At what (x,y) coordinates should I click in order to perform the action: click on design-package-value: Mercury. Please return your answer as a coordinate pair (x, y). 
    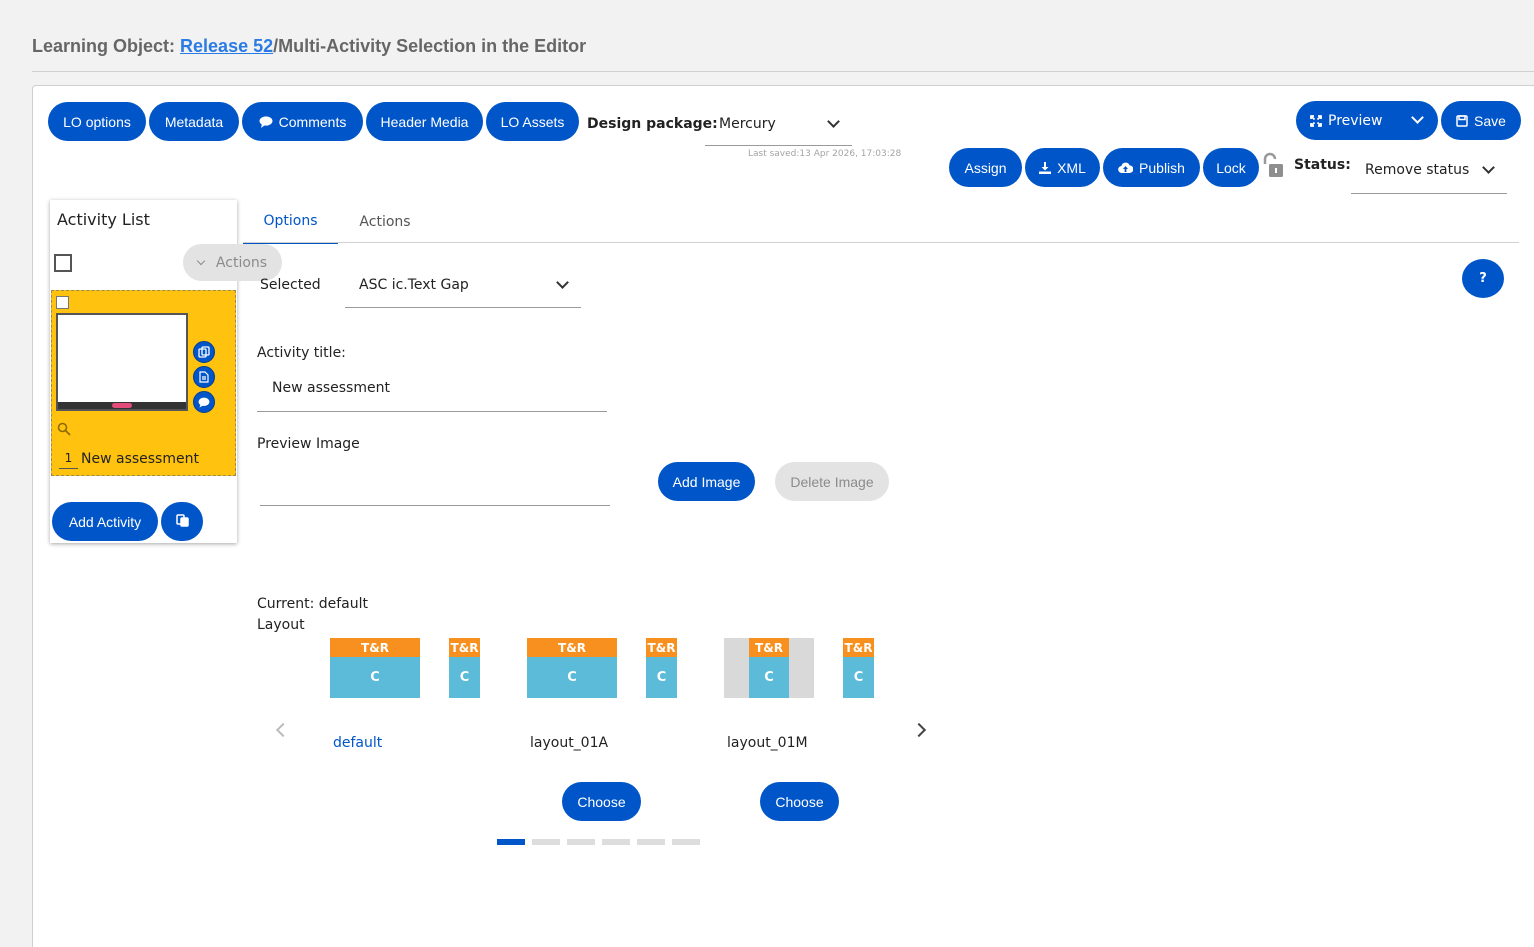
    Looking at the image, I should click on (747, 123).